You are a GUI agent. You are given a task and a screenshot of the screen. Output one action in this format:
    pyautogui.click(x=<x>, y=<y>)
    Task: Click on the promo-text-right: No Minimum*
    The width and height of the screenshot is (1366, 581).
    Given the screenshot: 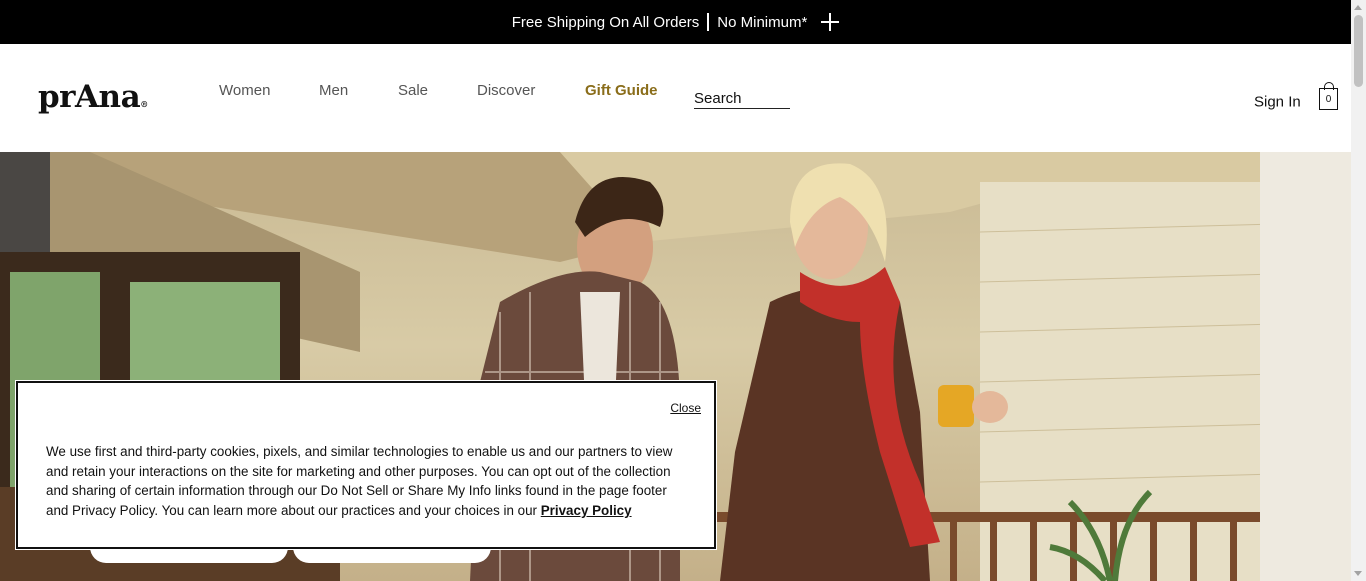 What is the action you would take?
    pyautogui.click(x=762, y=22)
    